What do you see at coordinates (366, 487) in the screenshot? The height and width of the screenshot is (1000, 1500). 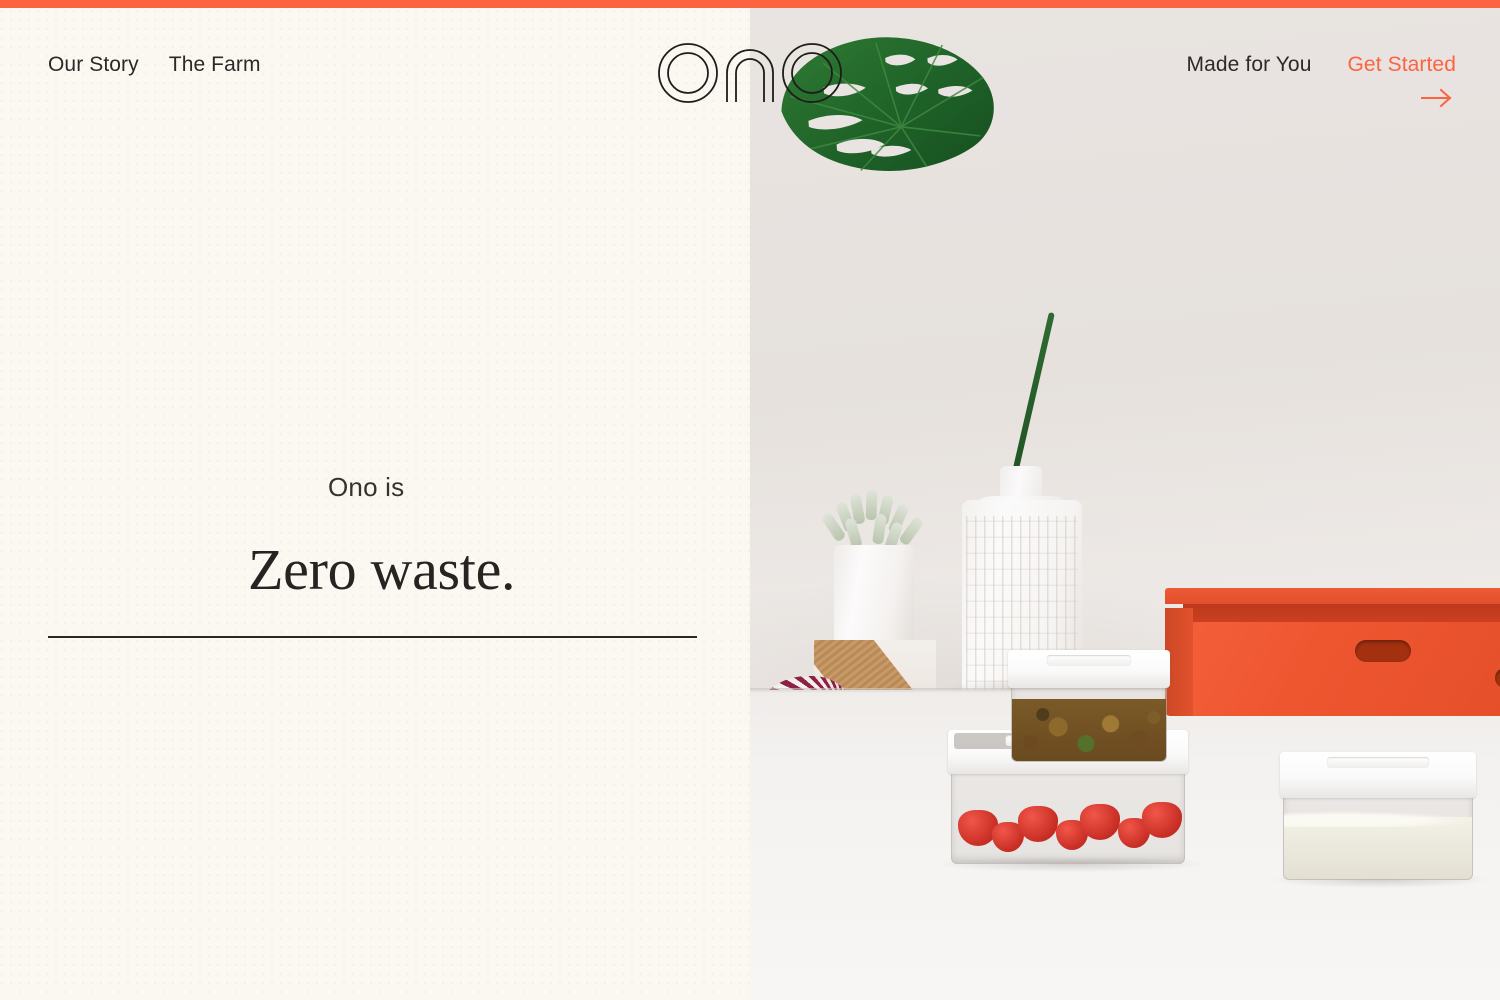 I see `hero-eyebrow: Ono is` at bounding box center [366, 487].